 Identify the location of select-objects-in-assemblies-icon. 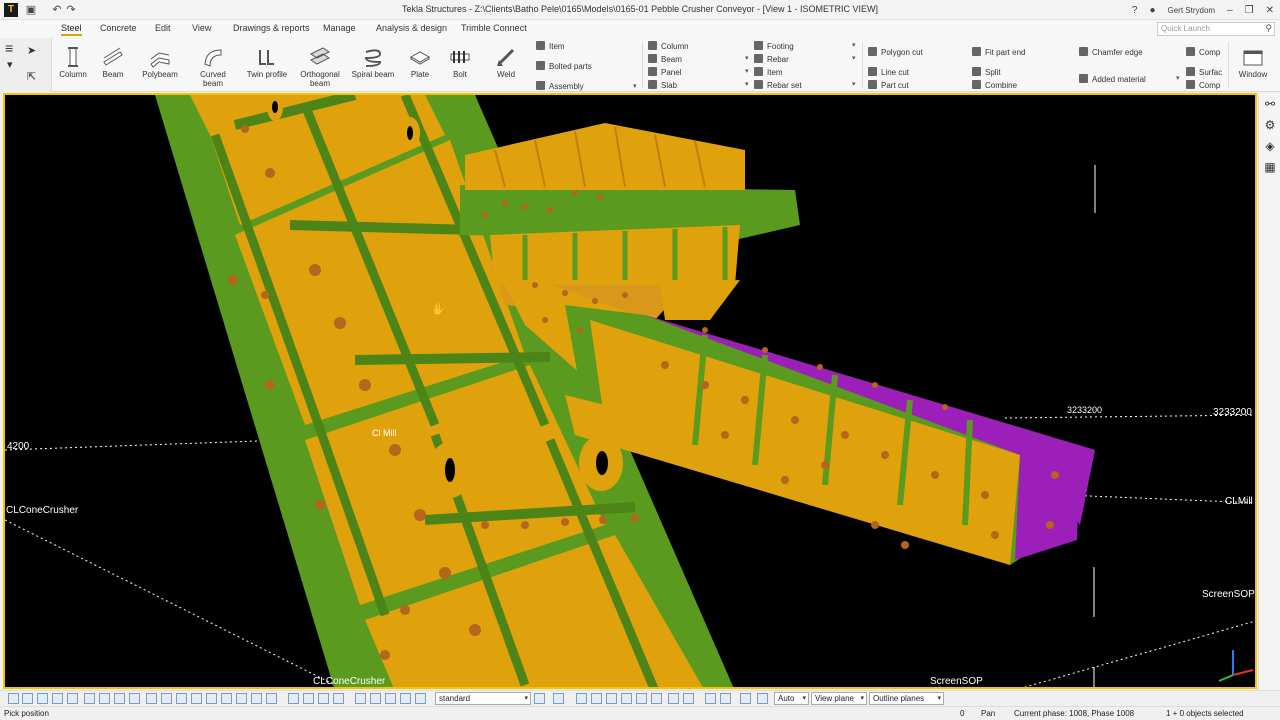
(271, 698).